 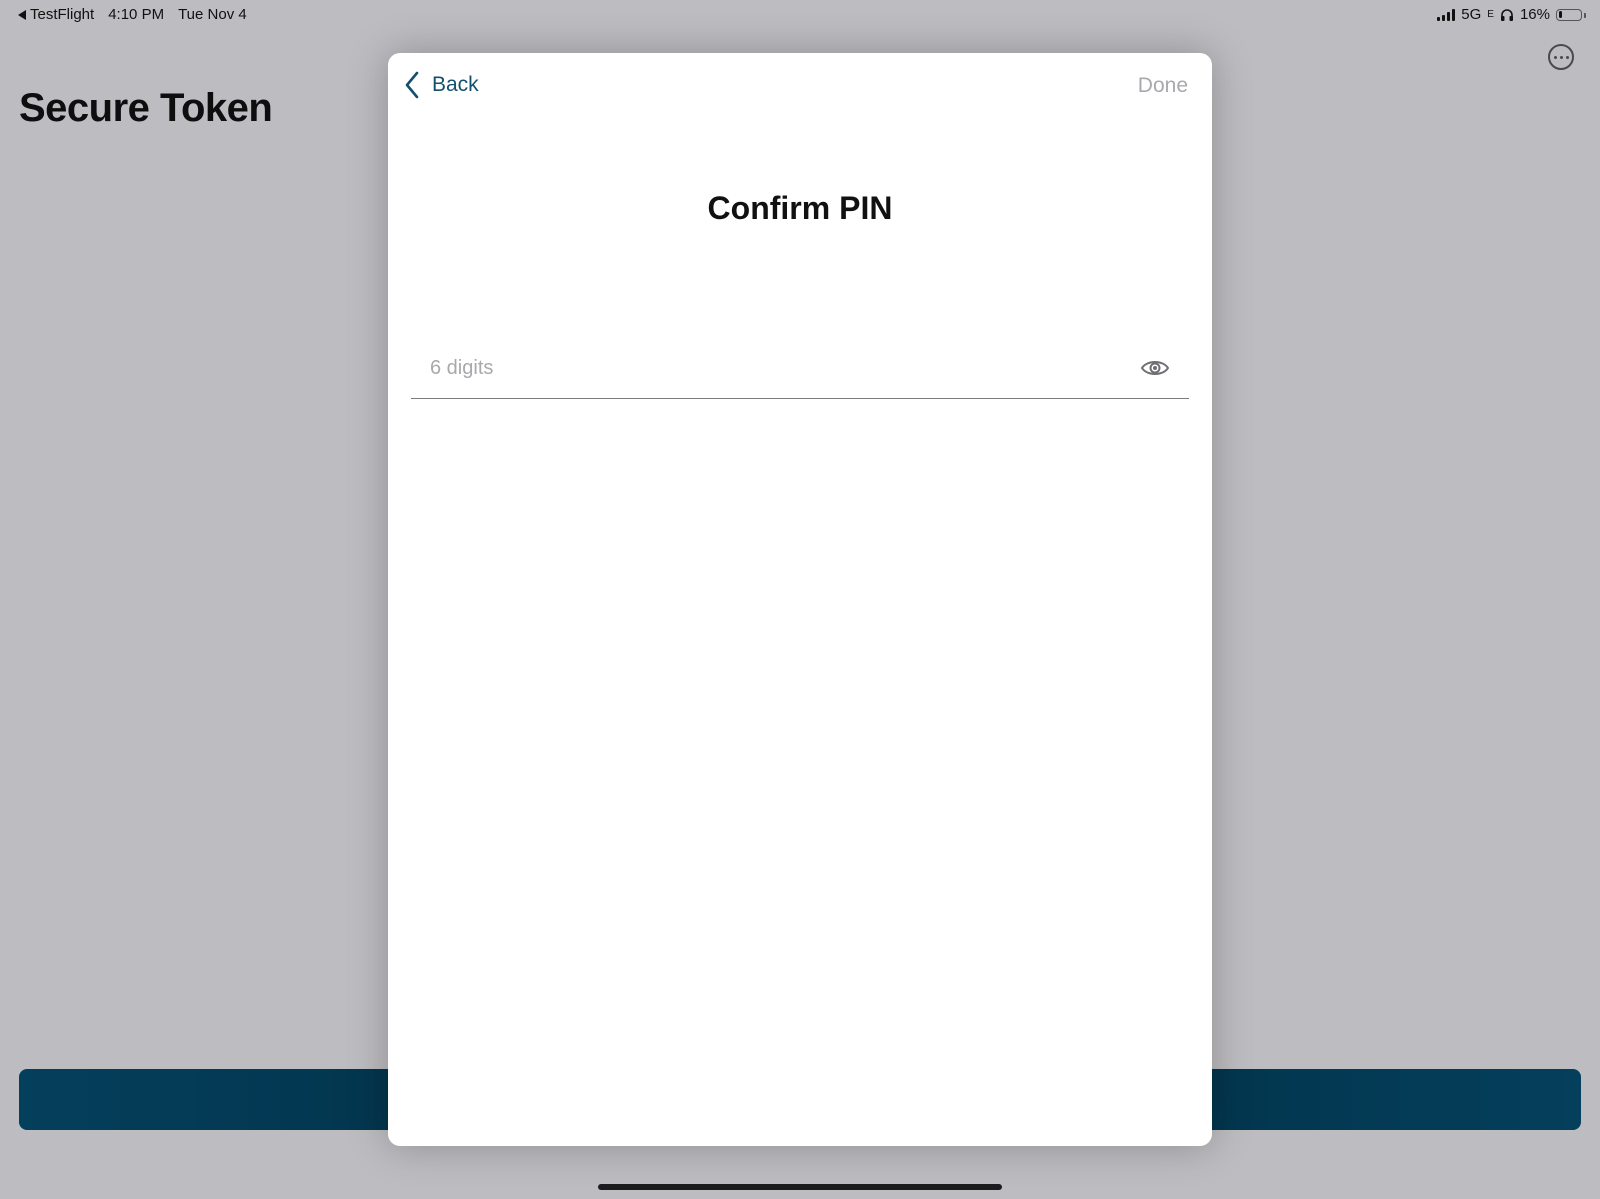 What do you see at coordinates (800, 1187) in the screenshot?
I see `home-indicator` at bounding box center [800, 1187].